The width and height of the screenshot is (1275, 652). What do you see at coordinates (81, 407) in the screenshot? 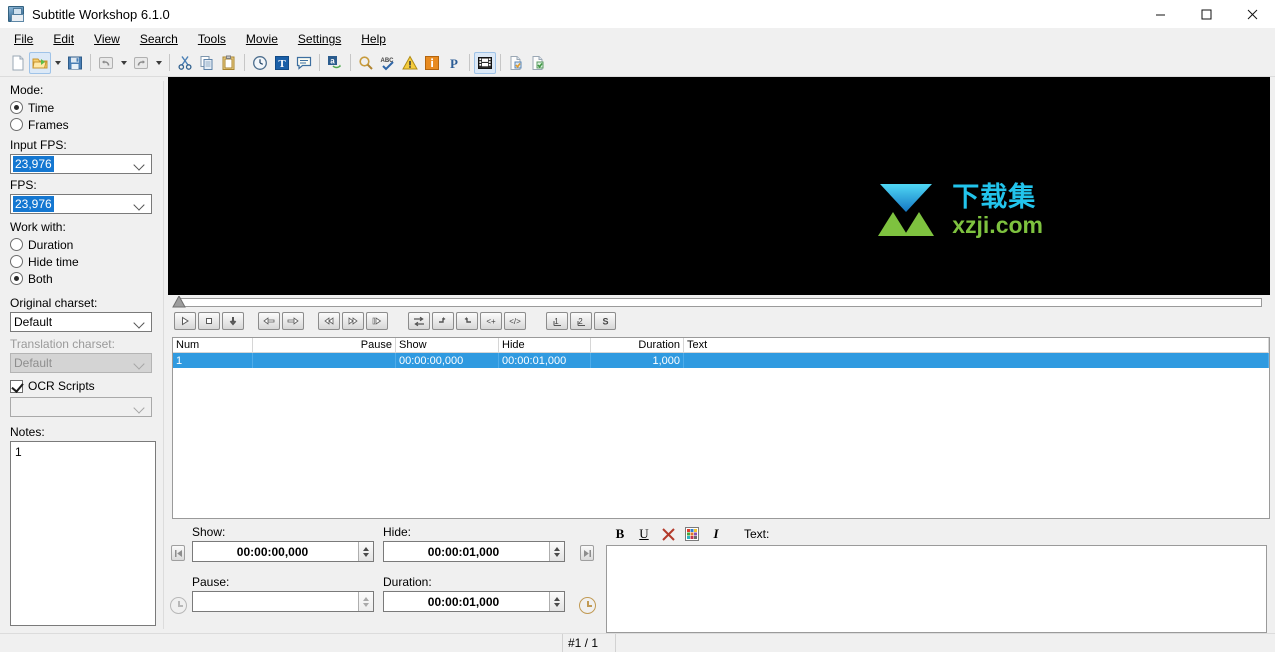
I see `ocr-scripts-combo` at bounding box center [81, 407].